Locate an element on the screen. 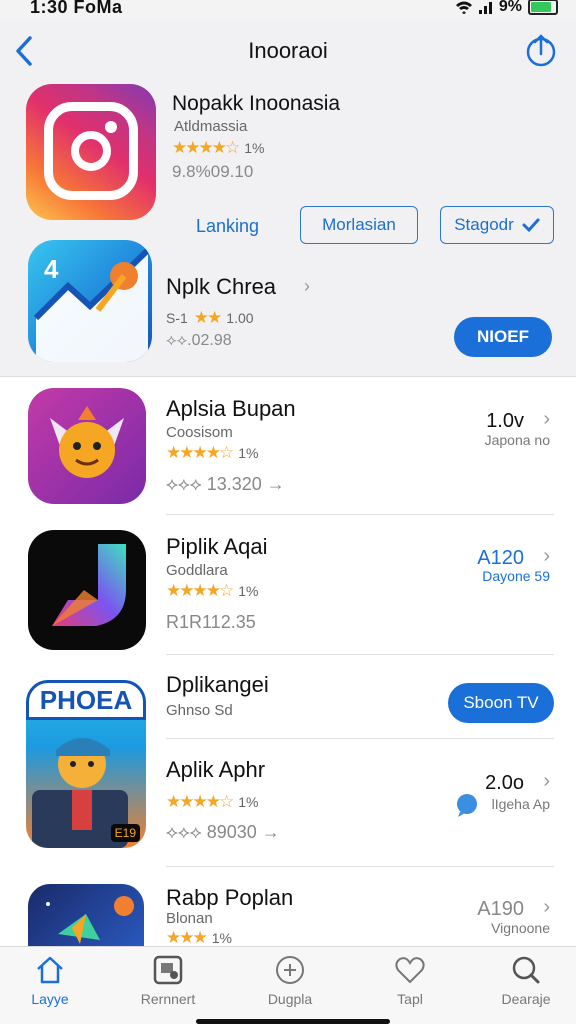 This screenshot has height=1024, width=576. button-label: Sboon TV is located at coordinates (501, 702).